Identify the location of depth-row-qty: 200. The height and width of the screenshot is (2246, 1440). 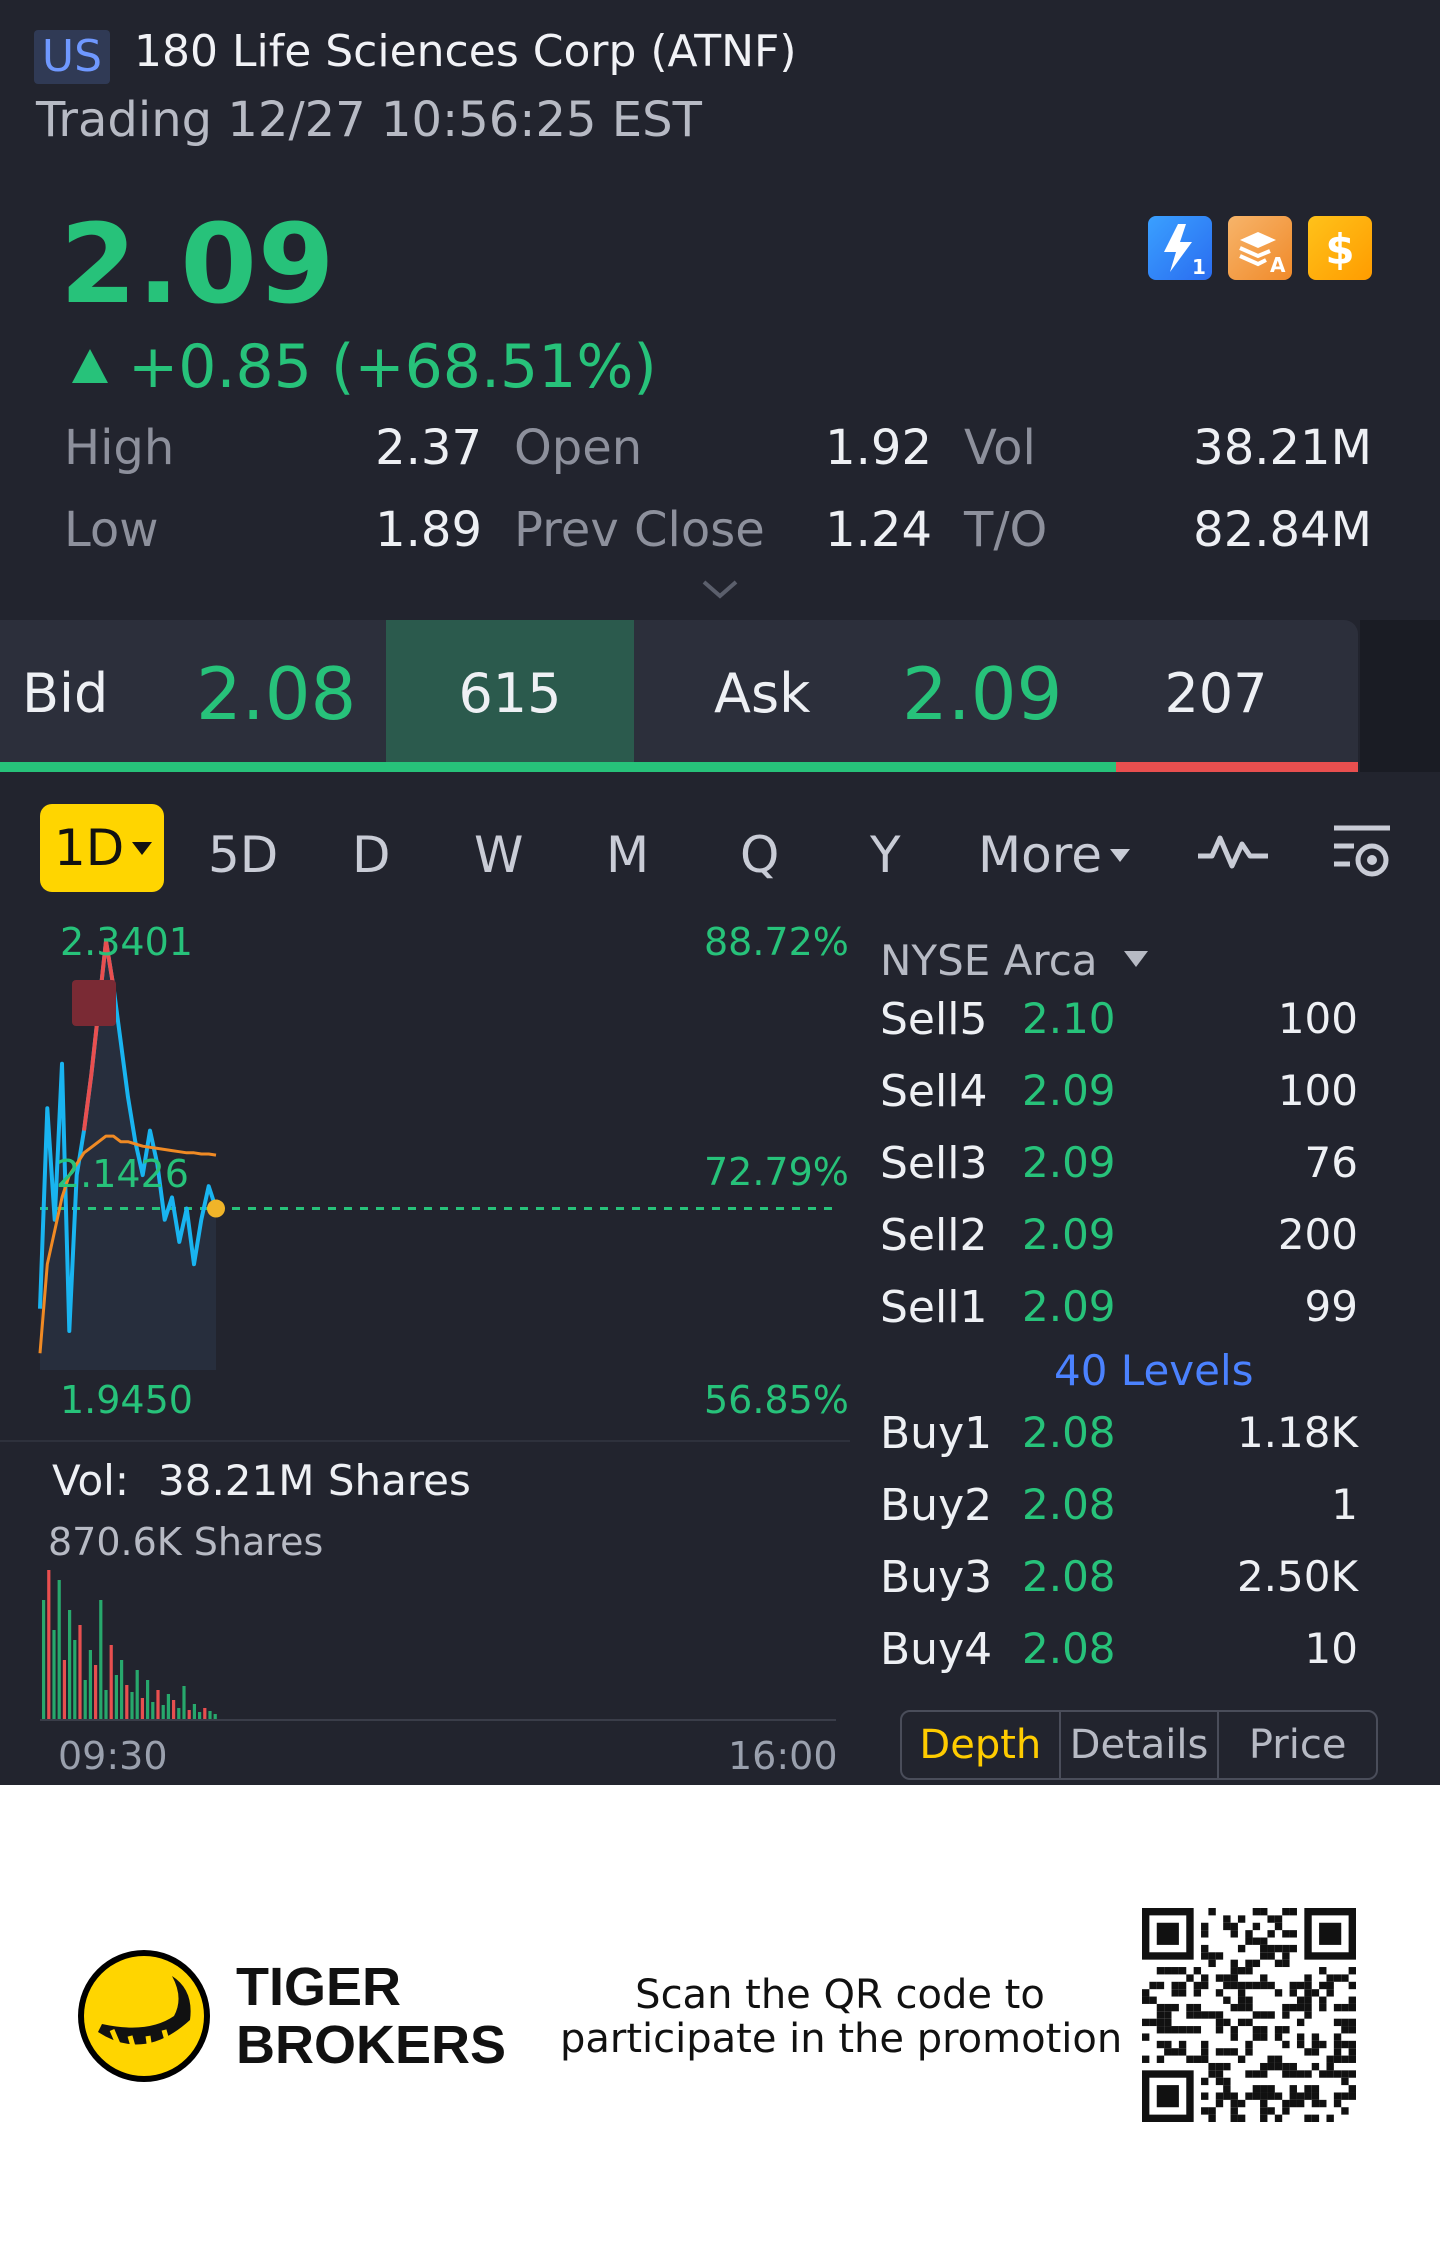
(1317, 1234).